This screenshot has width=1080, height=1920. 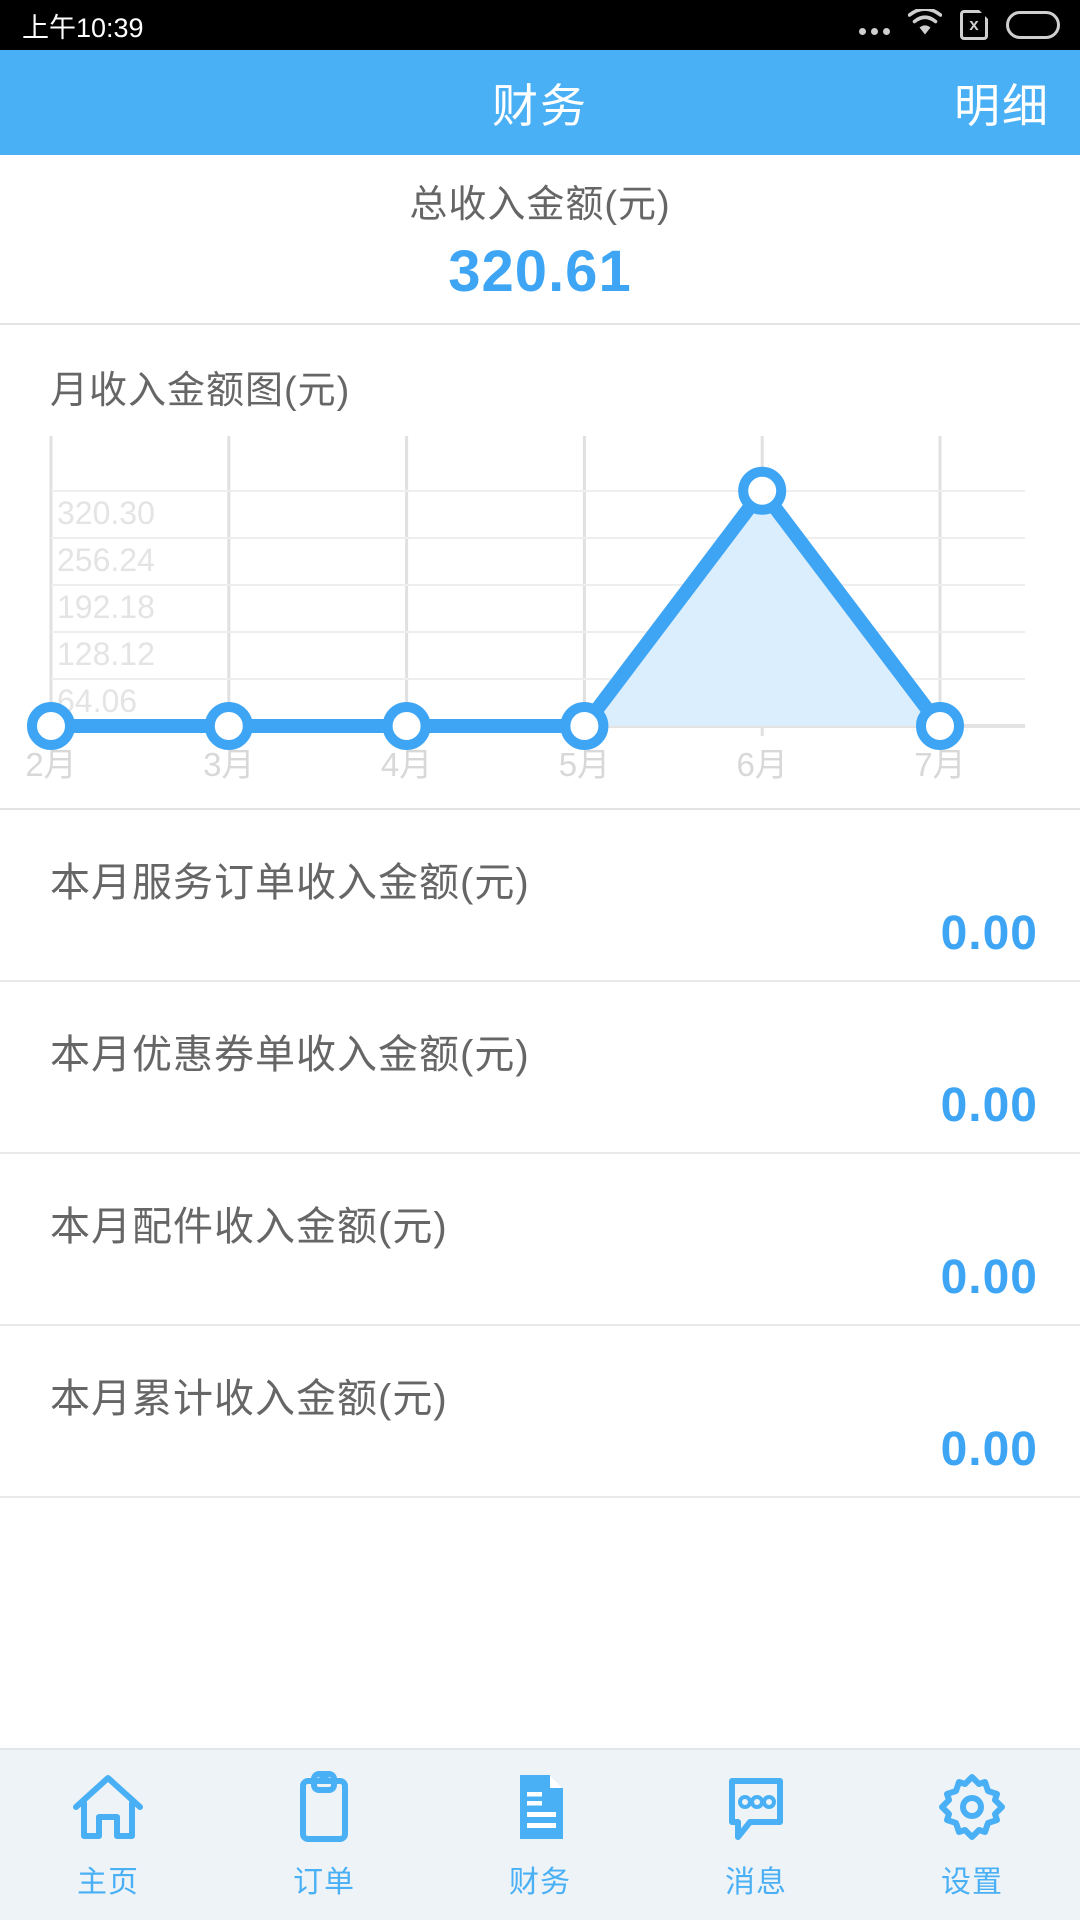 I want to click on status-bar-time: 上午10:39, so click(x=83, y=27).